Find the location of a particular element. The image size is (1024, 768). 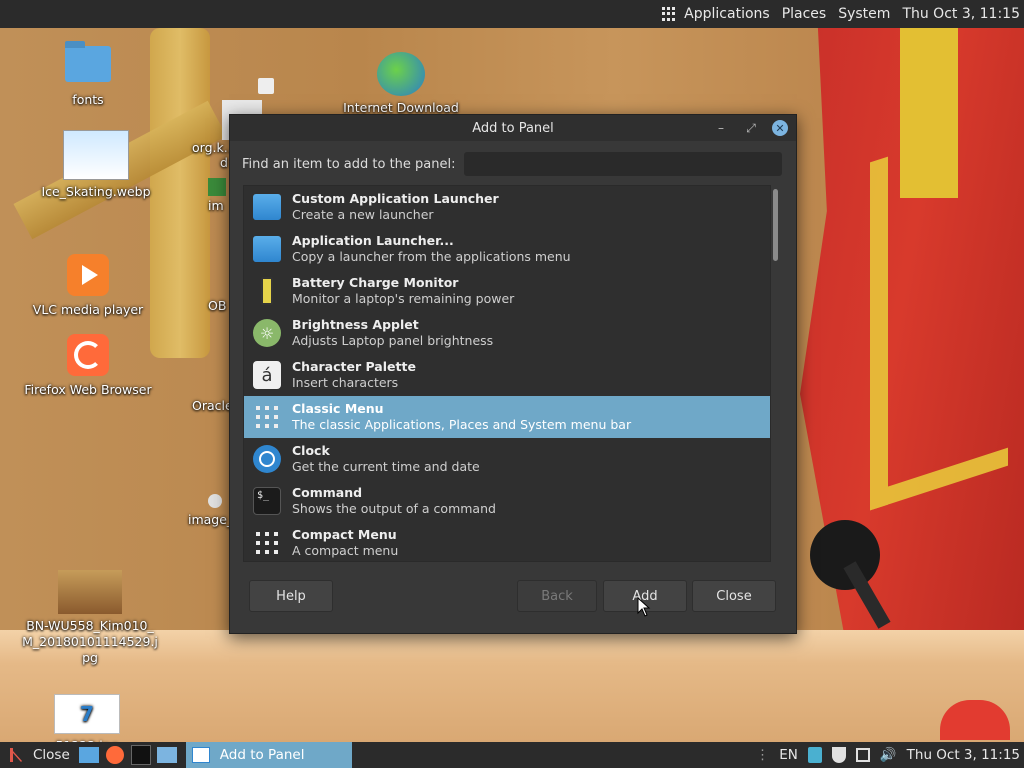

desktop-icon-ice-skating: Ice_Skating.webp is located at coordinates (96, 164).